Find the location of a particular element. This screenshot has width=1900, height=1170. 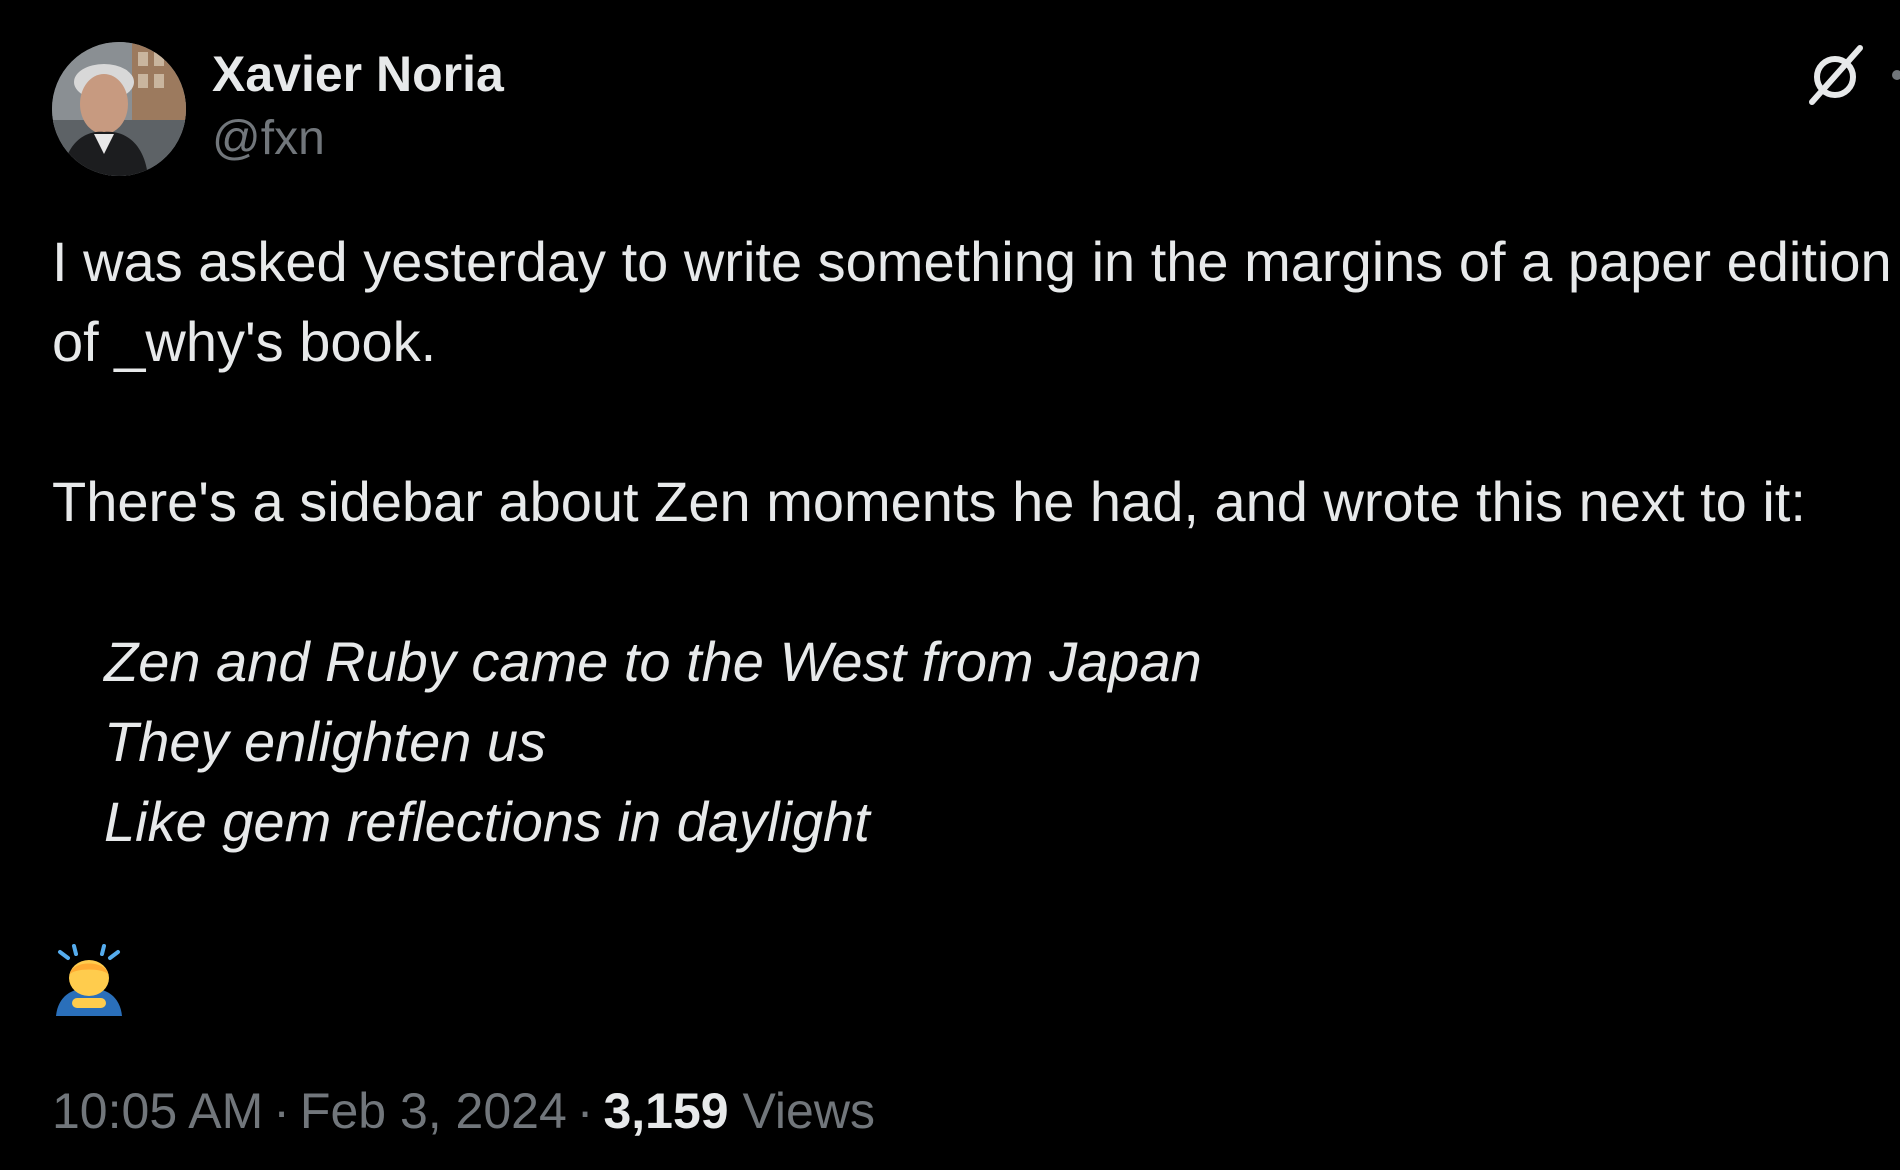

tweet-meta: 10:05 AM · Feb 3, 2024 · 3,159 Views is located at coordinates (463, 1111).